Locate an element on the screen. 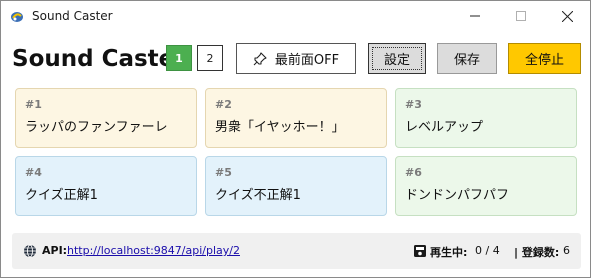  sound-label: ラッパのファンファーレ is located at coordinates (96, 127).